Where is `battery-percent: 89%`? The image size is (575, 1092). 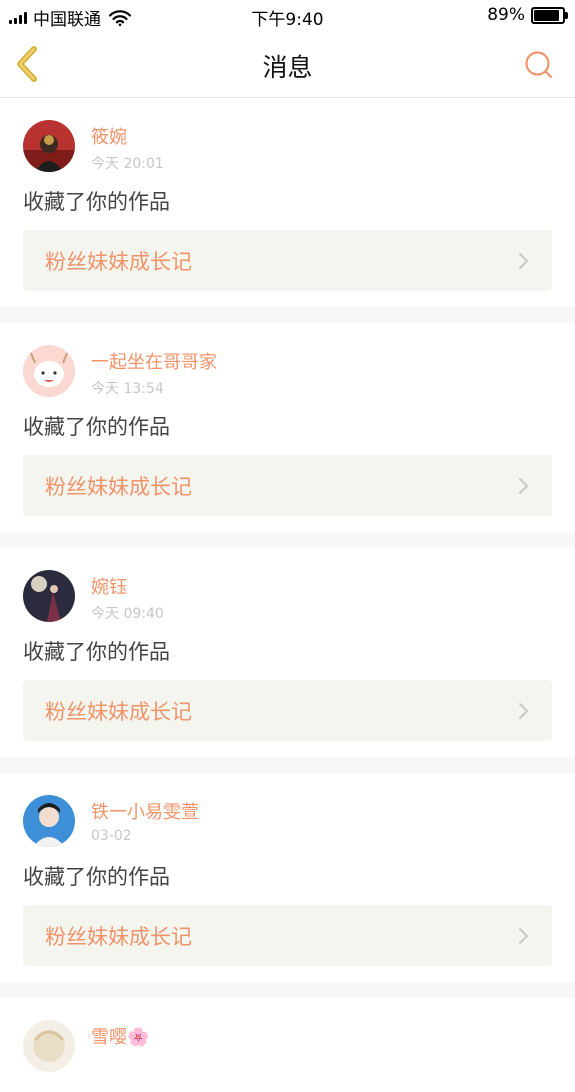 battery-percent: 89% is located at coordinates (506, 15).